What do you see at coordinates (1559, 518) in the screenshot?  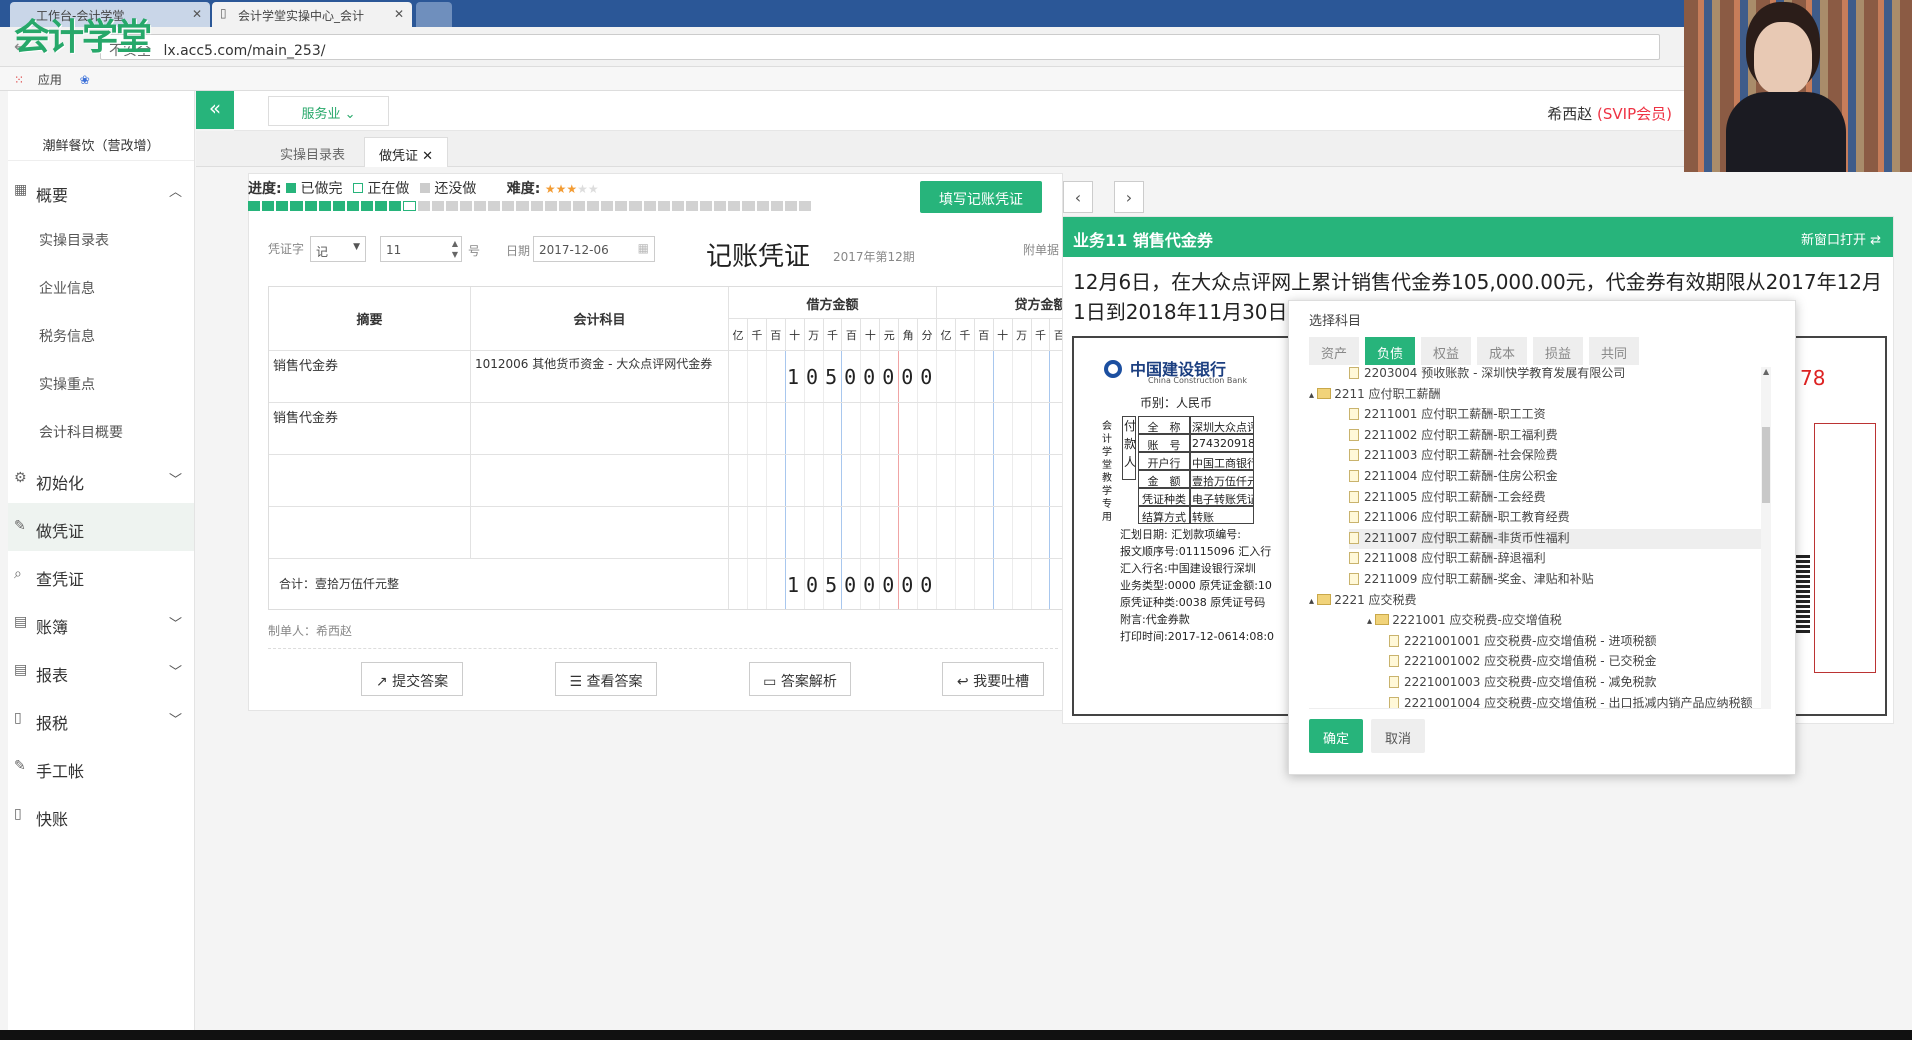 I see `tree-item: 2211006 应付职工薪酬-职工教育经费` at bounding box center [1559, 518].